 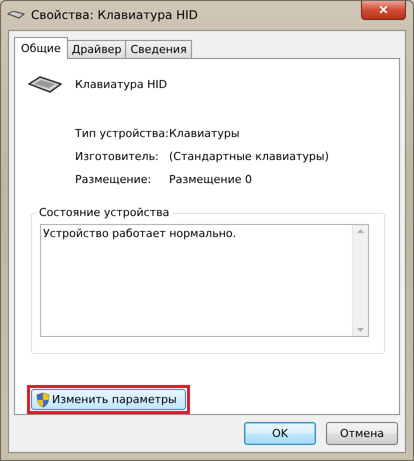 I want to click on ok-button: OK, so click(x=280, y=433).